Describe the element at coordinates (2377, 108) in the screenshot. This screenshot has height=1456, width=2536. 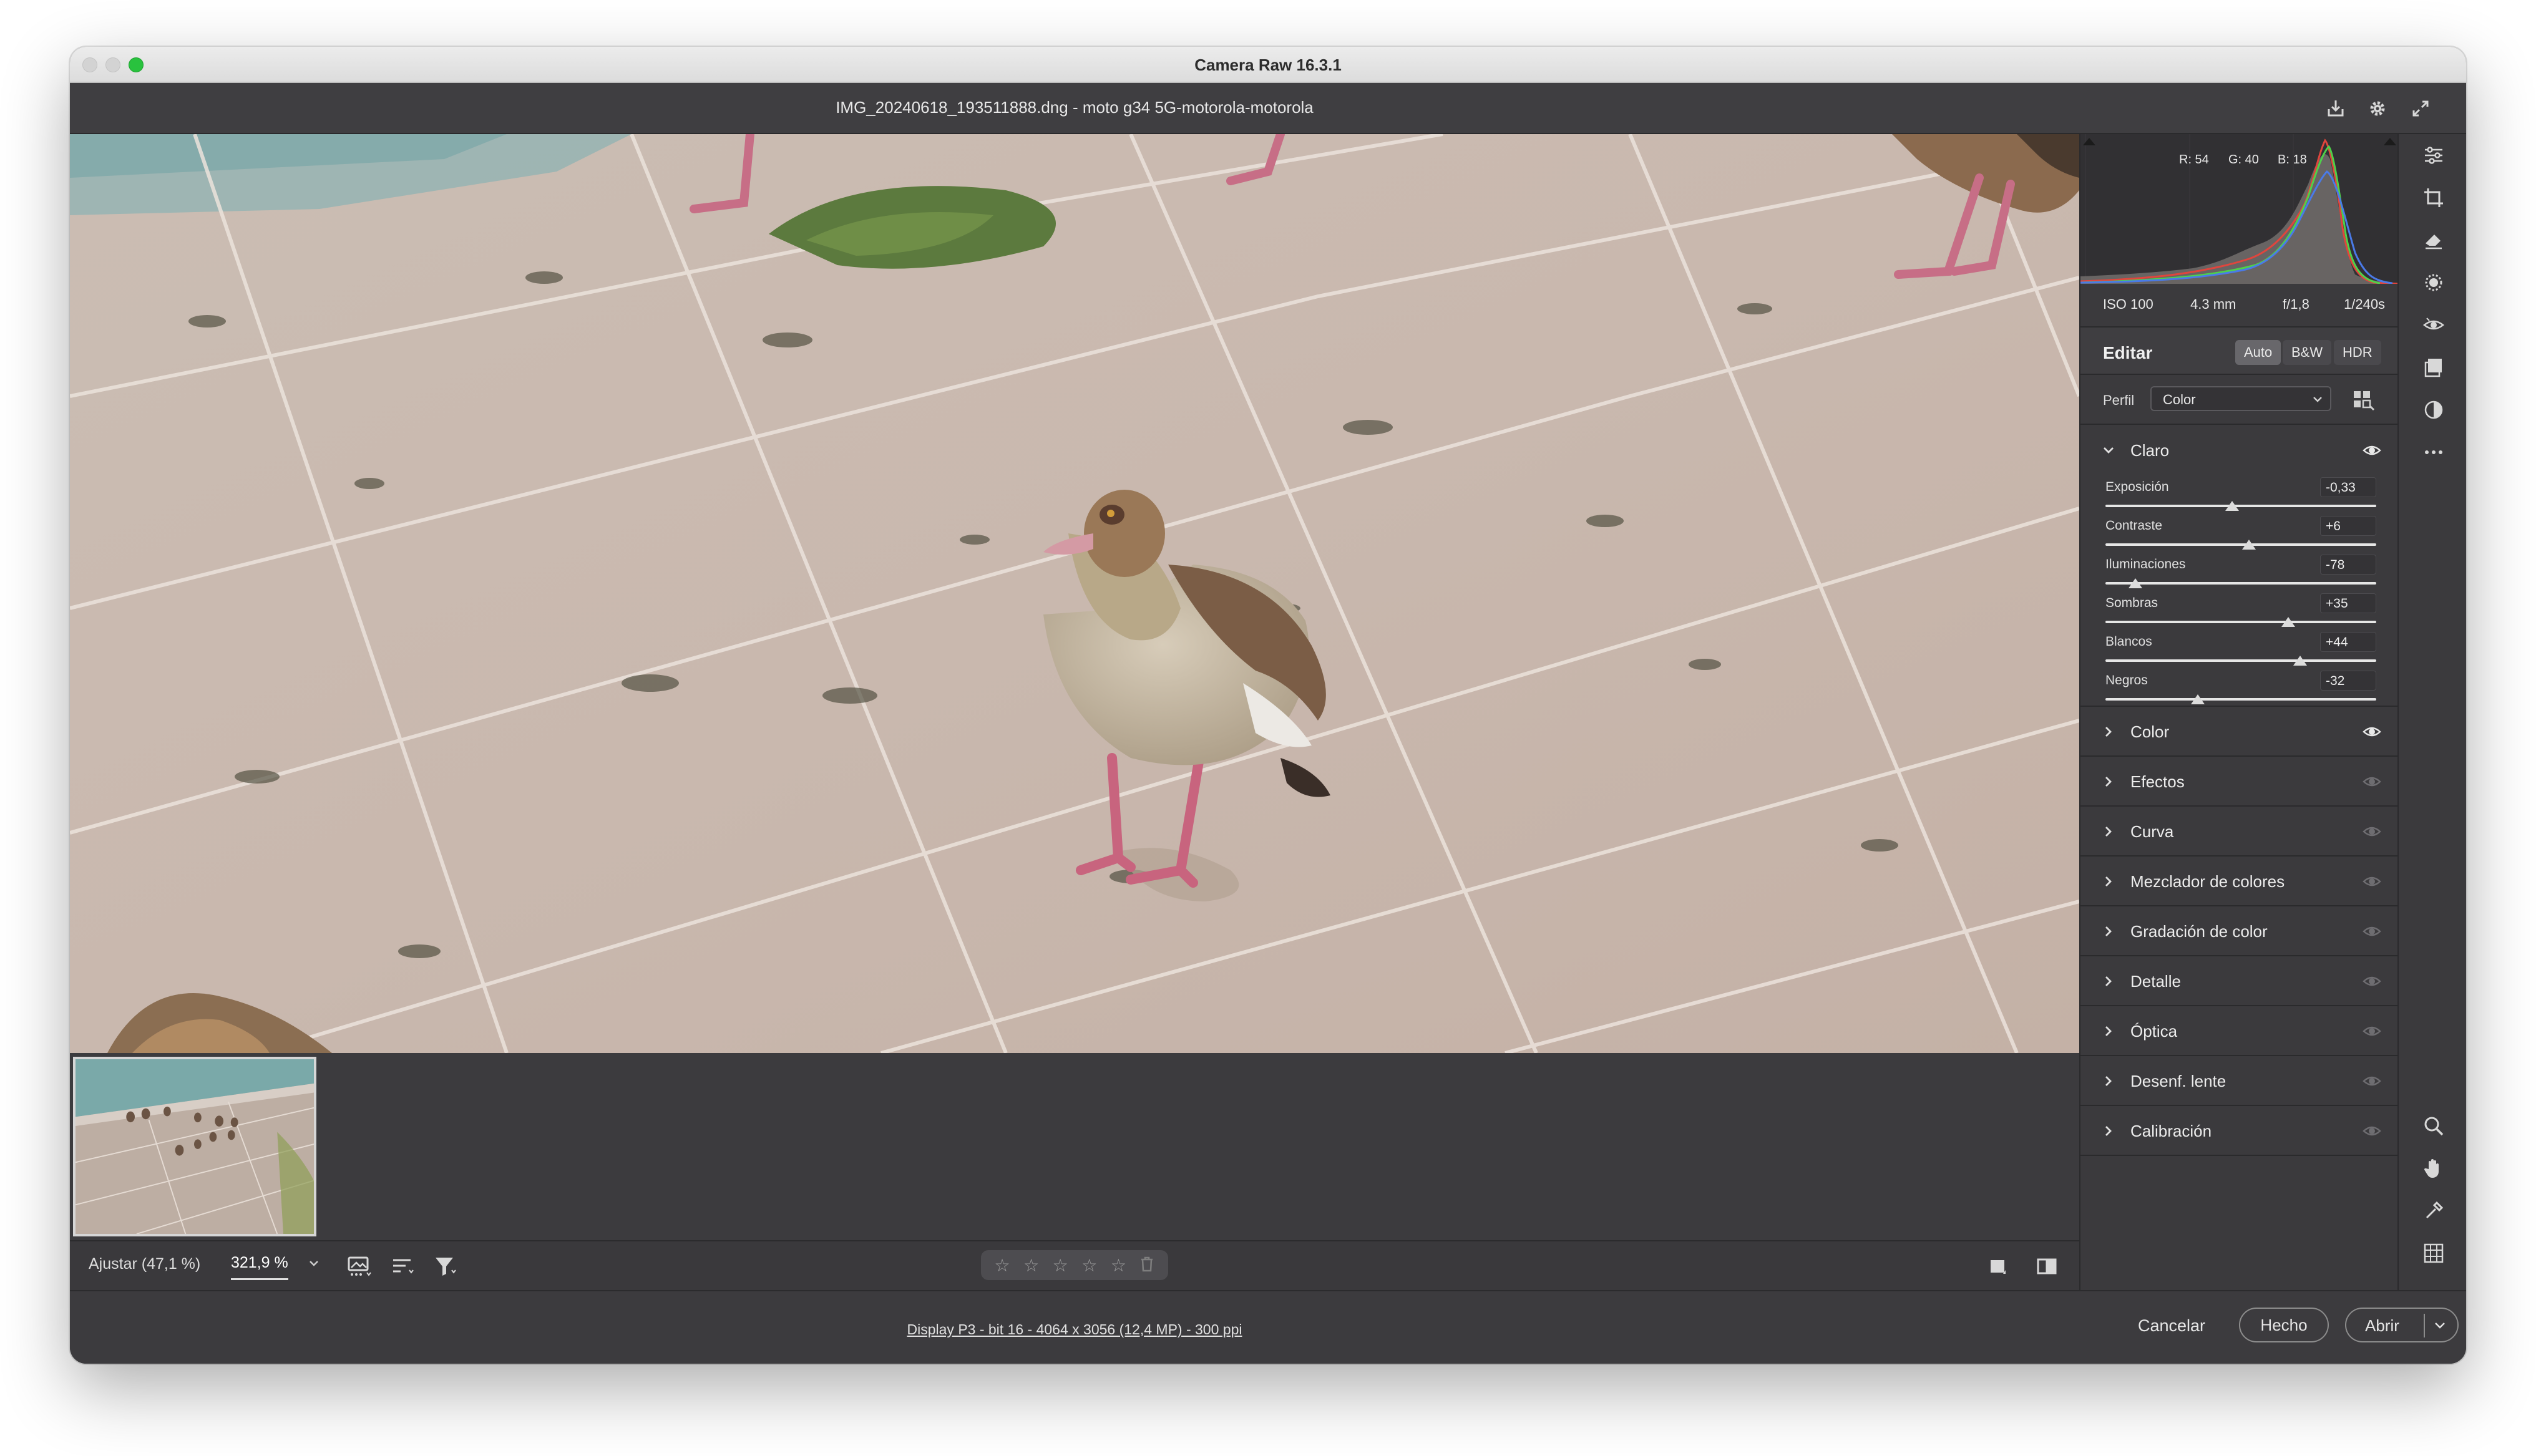
I see `gear-icon` at that location.